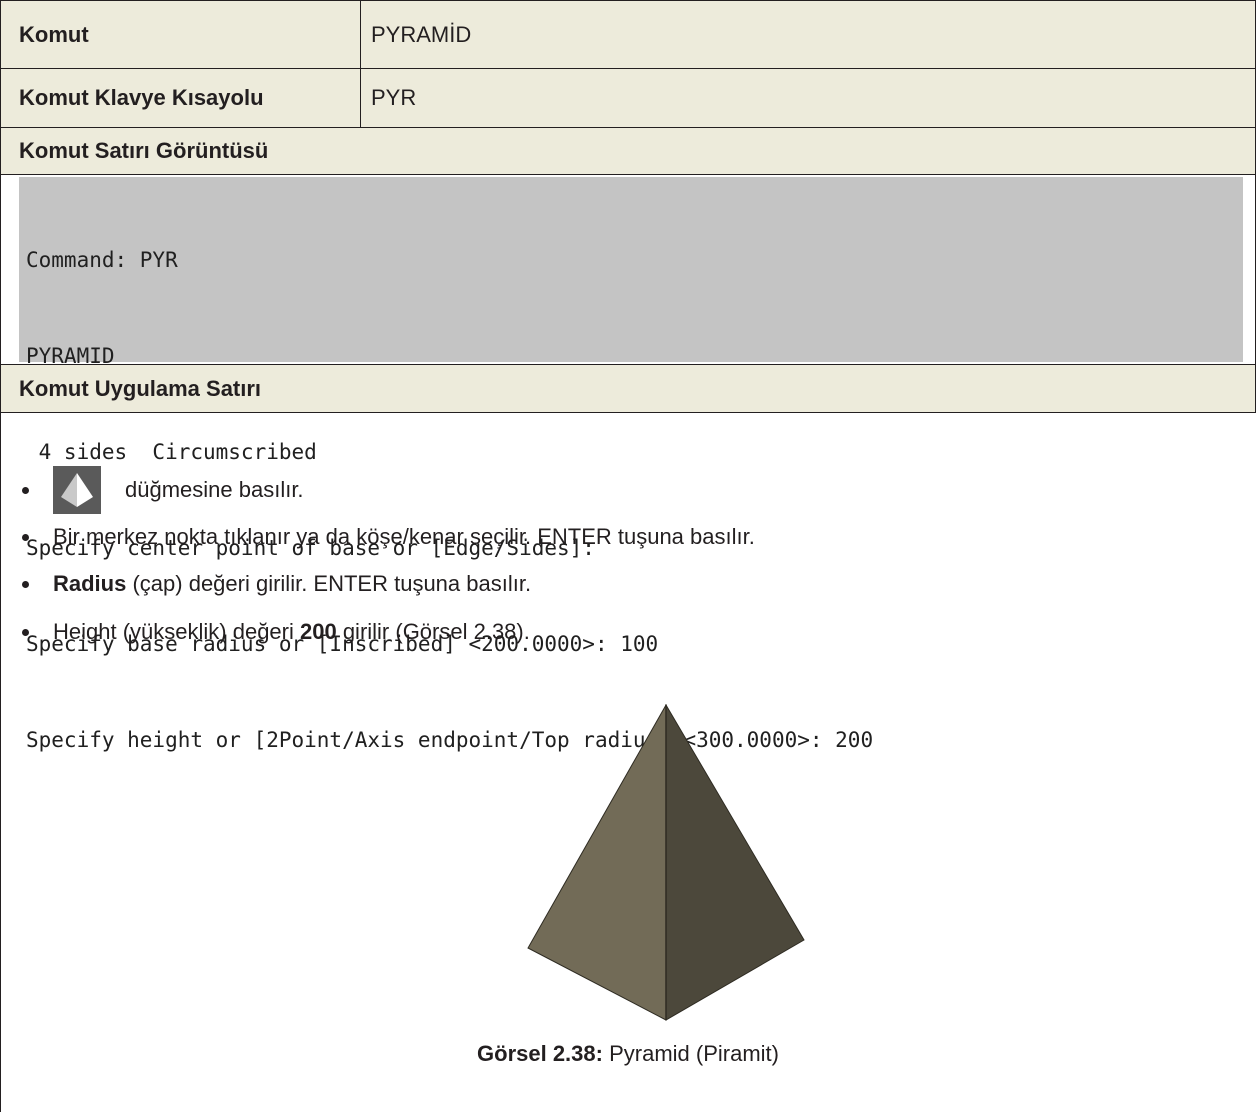 The width and height of the screenshot is (1258, 1112). I want to click on pyramid-glyph-icon, so click(77, 490).